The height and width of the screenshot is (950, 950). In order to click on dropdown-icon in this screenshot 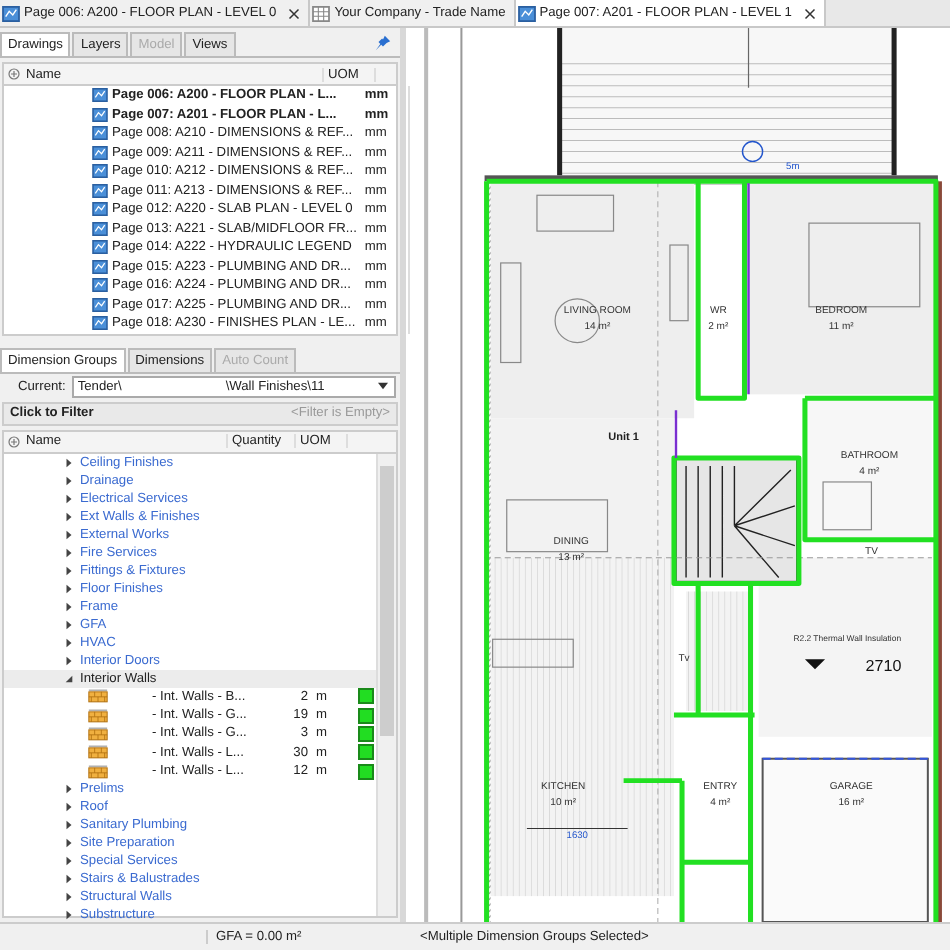, I will do `click(383, 386)`.